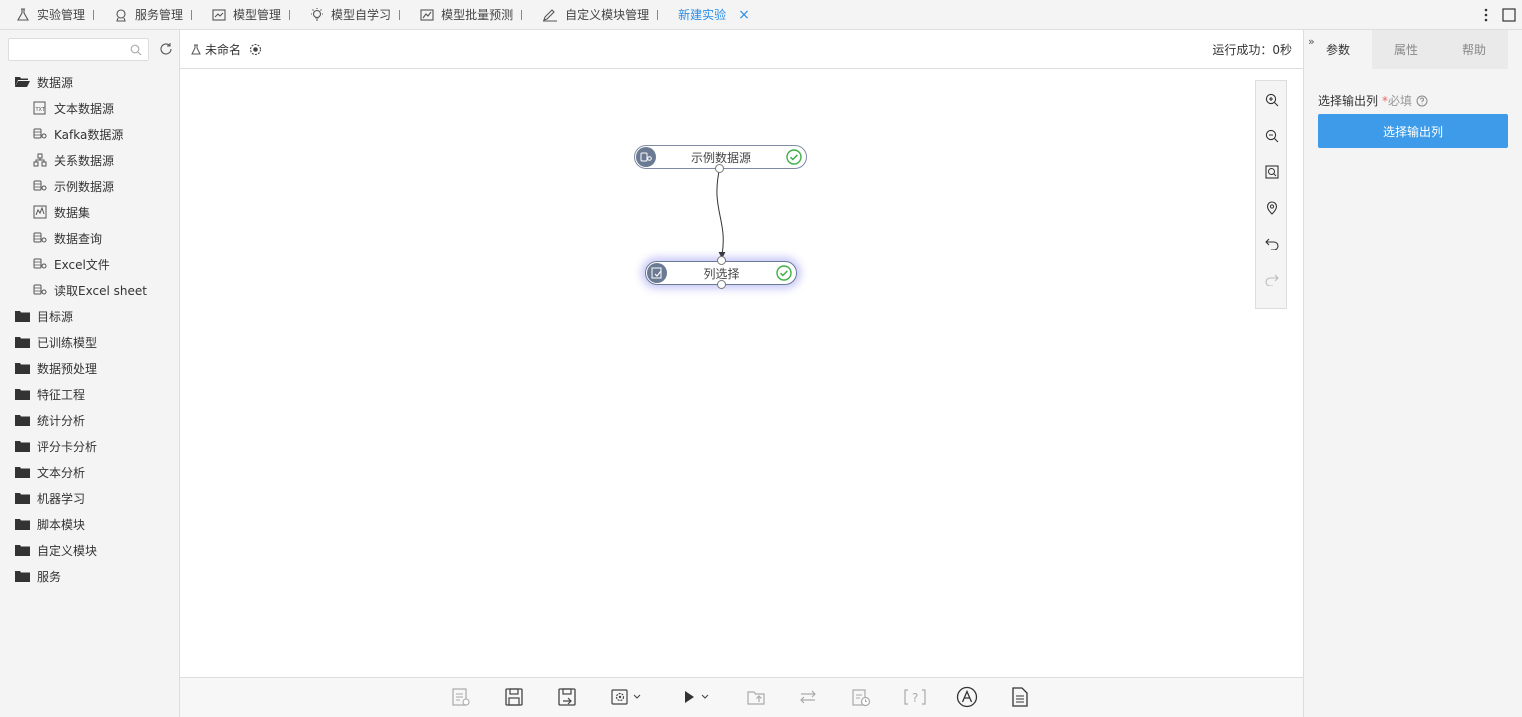 The image size is (1522, 717). I want to click on tree-item-dataset: 数据集, so click(90, 212).